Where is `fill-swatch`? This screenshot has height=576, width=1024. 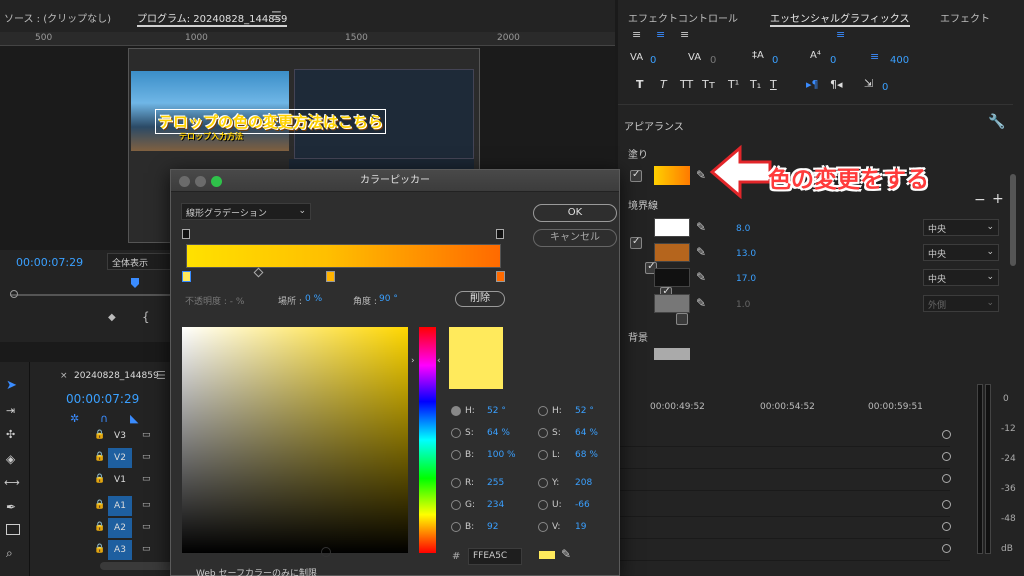 fill-swatch is located at coordinates (672, 175).